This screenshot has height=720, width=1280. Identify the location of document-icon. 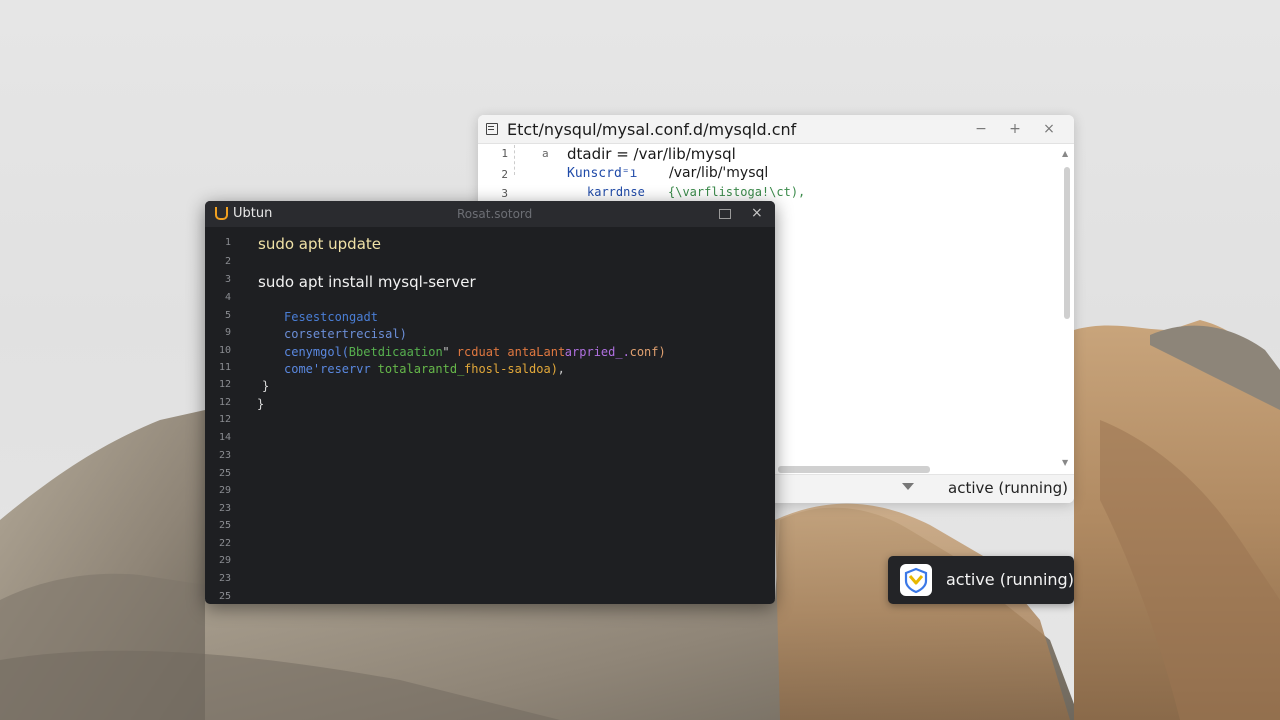
(492, 129).